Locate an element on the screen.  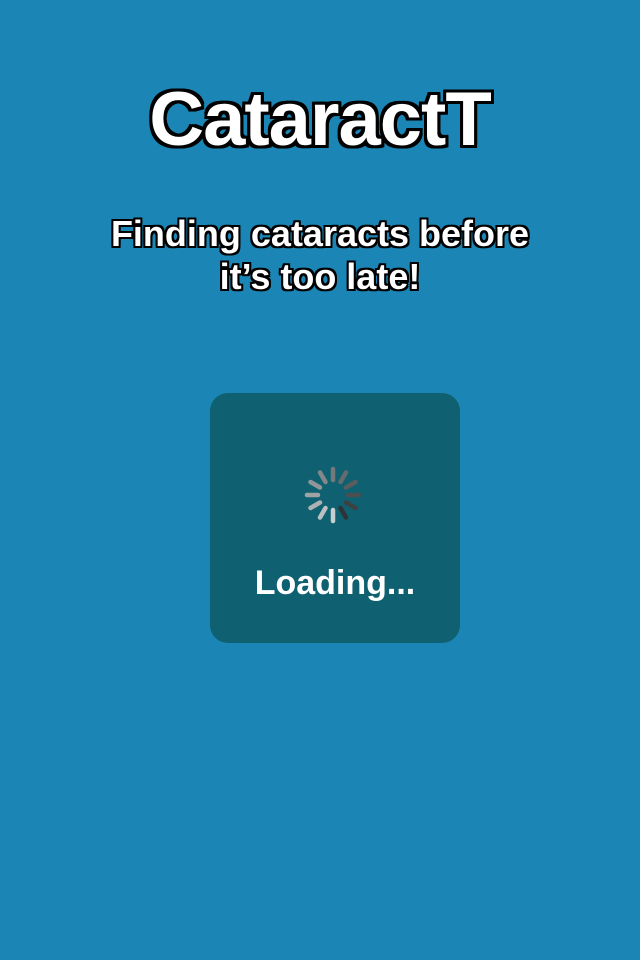
app-title: CataractT is located at coordinates (320, 119).